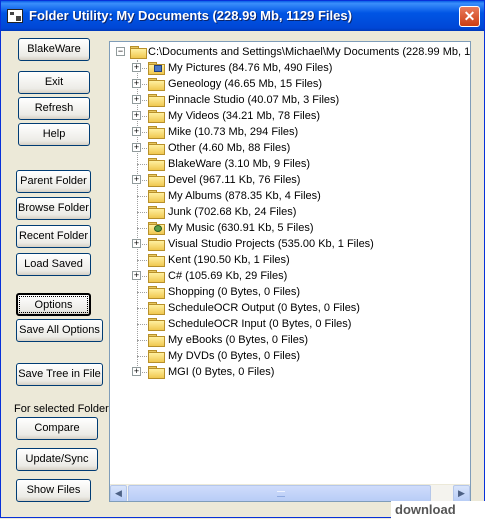 This screenshot has width=485, height=519. I want to click on picture-badge-icon, so click(158, 68).